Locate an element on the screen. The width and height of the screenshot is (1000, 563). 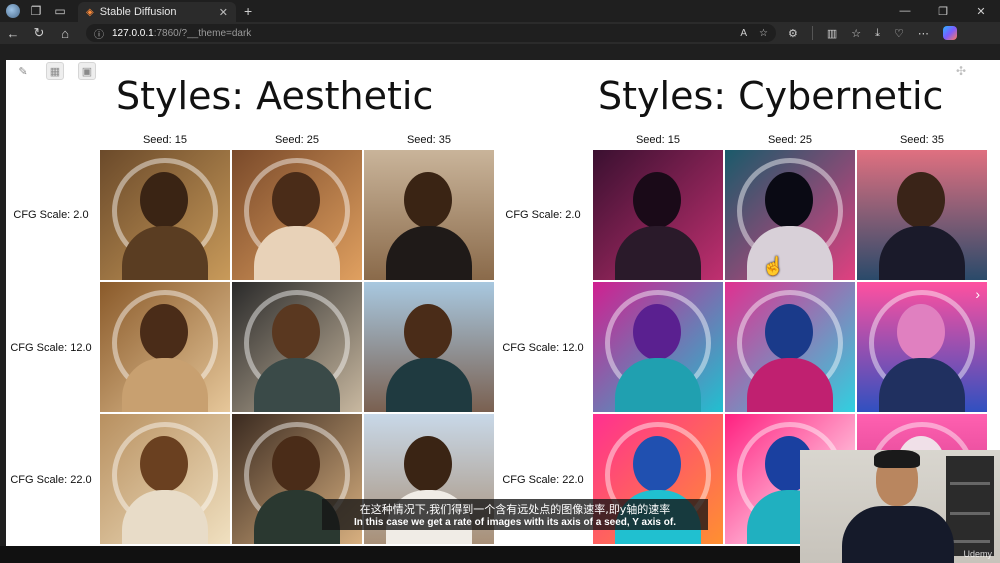
tab-stable-diffusion: ◈ Stable Diffusion ✕ is located at coordinates (157, 12).